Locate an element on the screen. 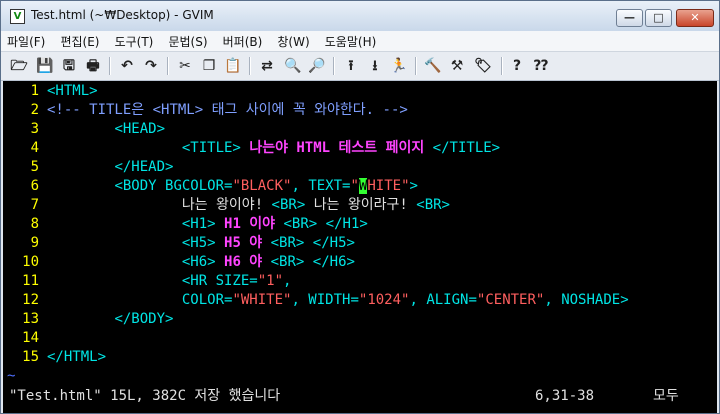  title-bar: V Test.html (~₩Desktop) - GVIM — □ ✕ is located at coordinates (360, 16).